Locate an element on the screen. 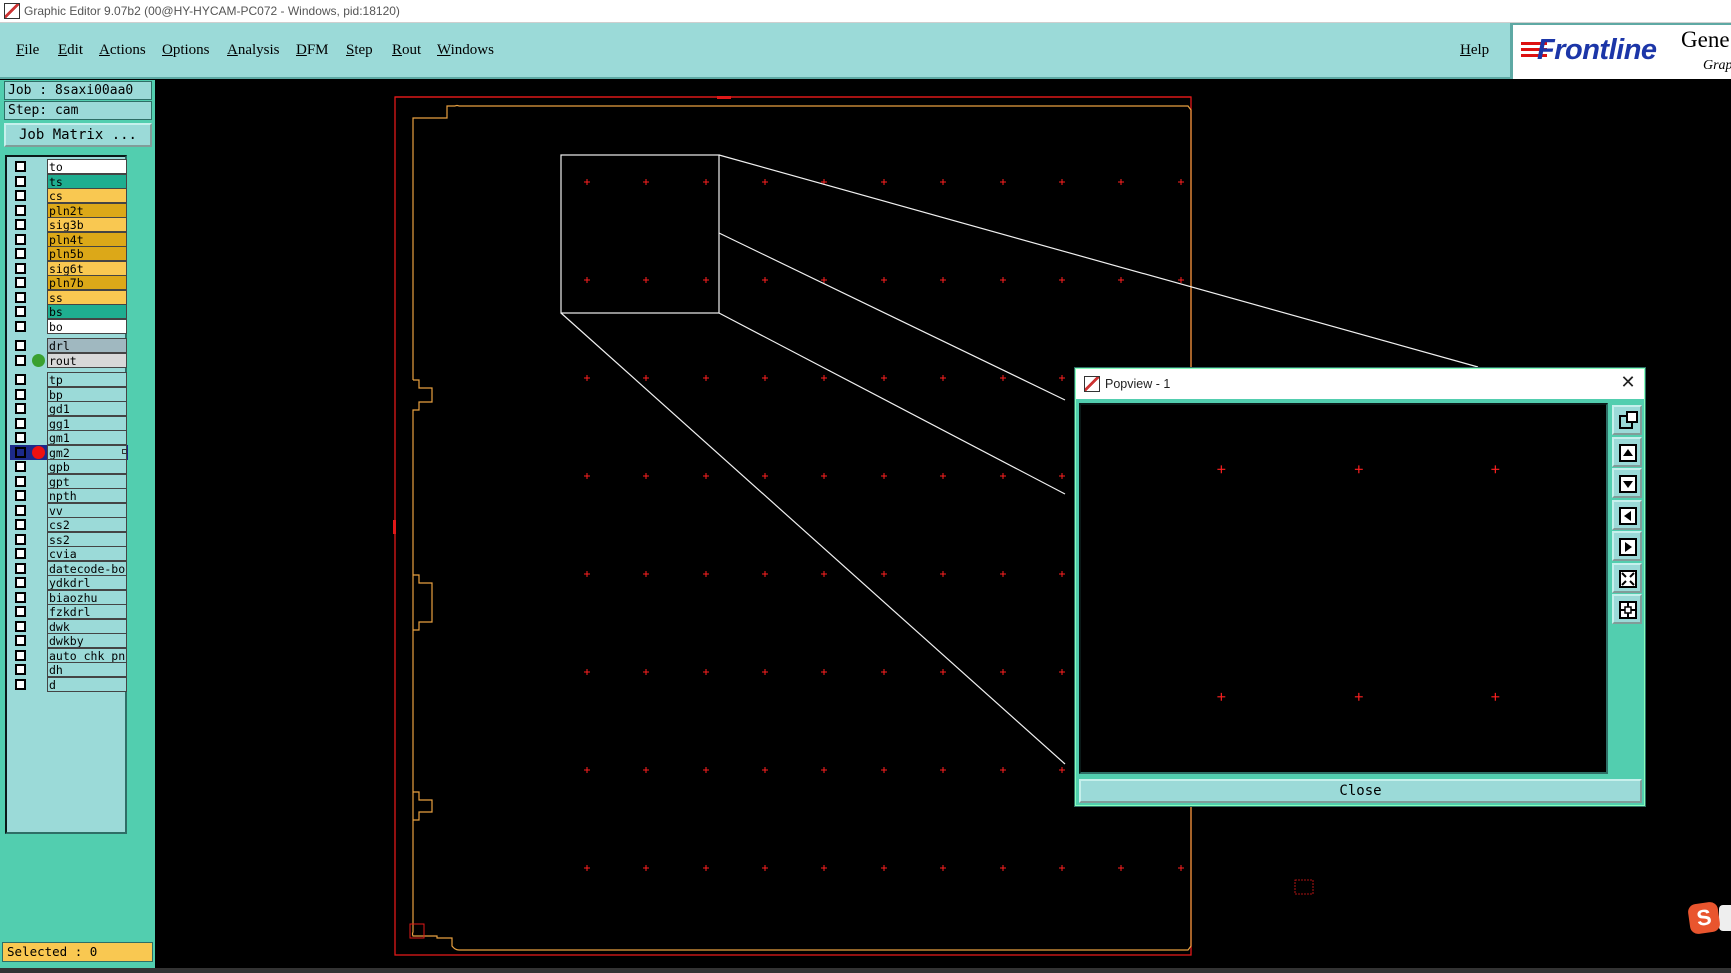 This screenshot has width=1731, height=973. layer-name: sig3b is located at coordinates (87, 224).